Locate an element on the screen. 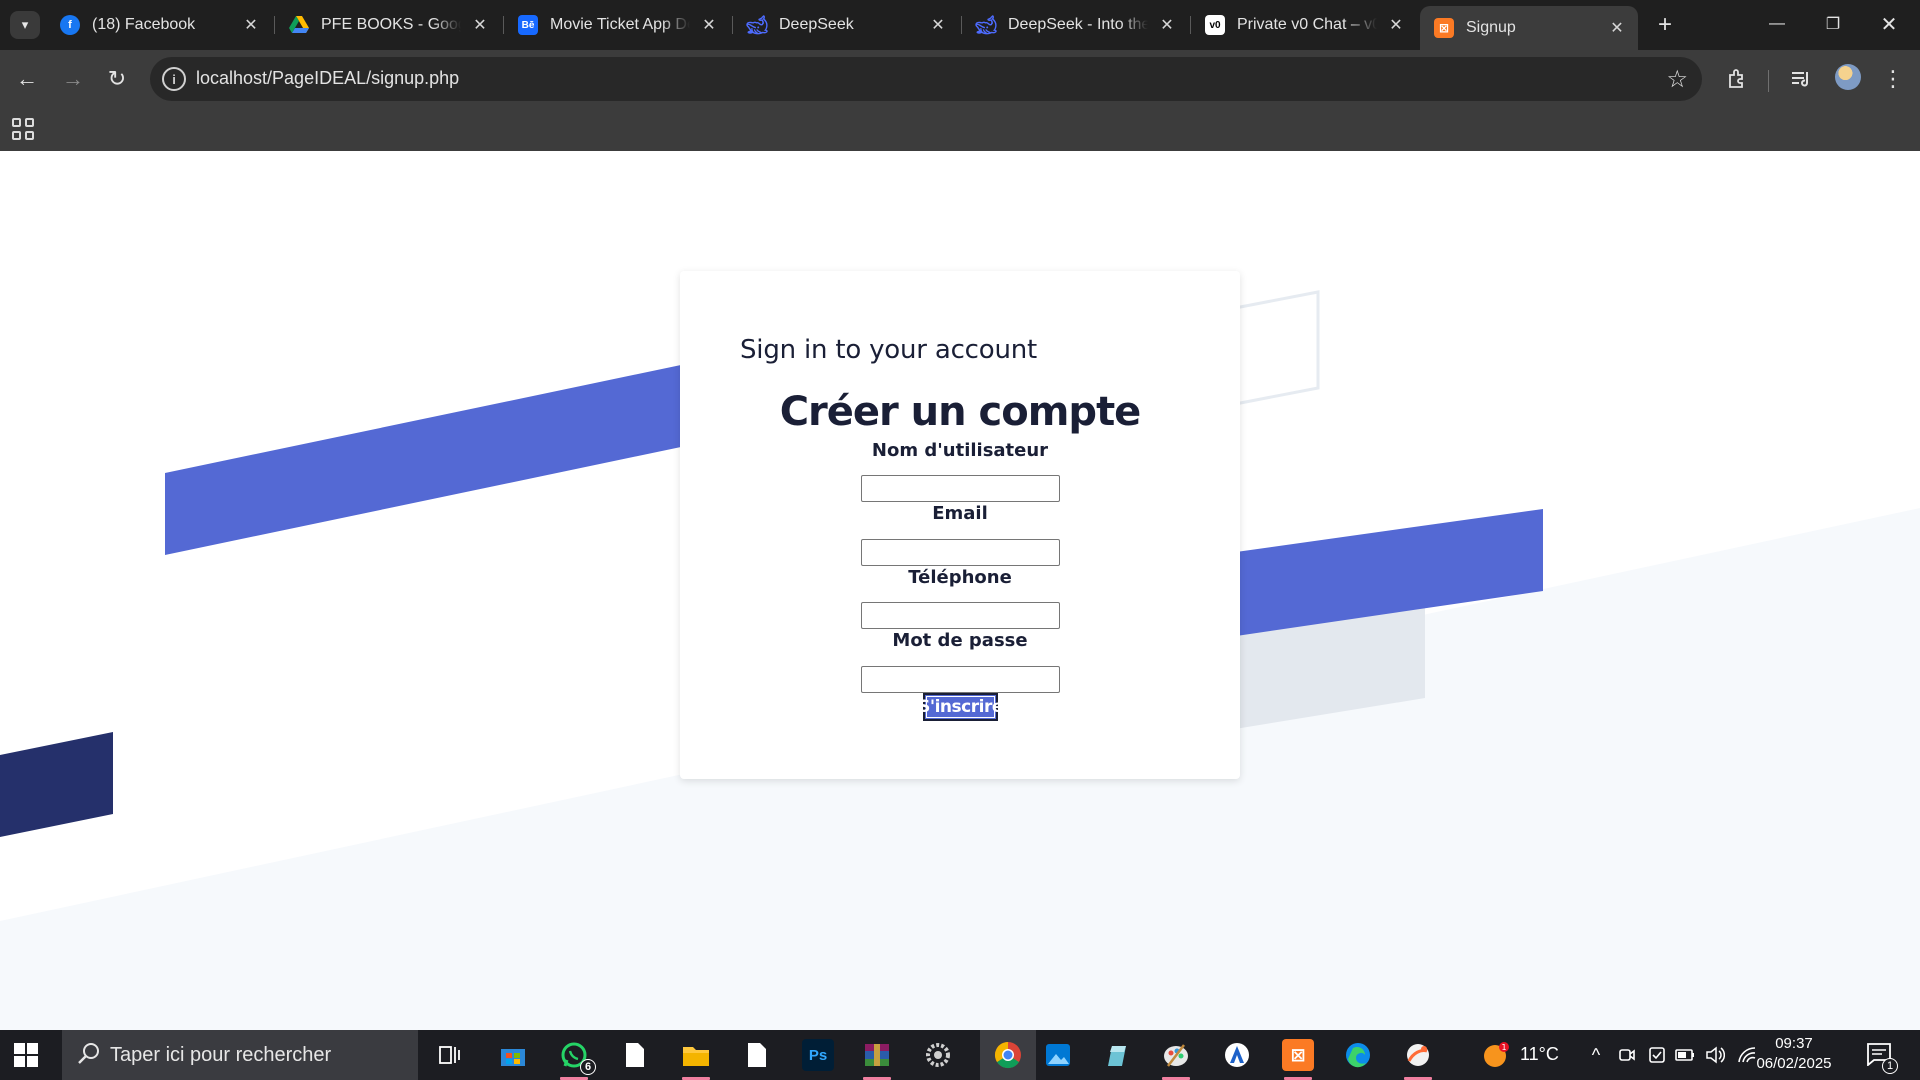  search-placeholder: Taper ici pour rechercher is located at coordinates (221, 1055).